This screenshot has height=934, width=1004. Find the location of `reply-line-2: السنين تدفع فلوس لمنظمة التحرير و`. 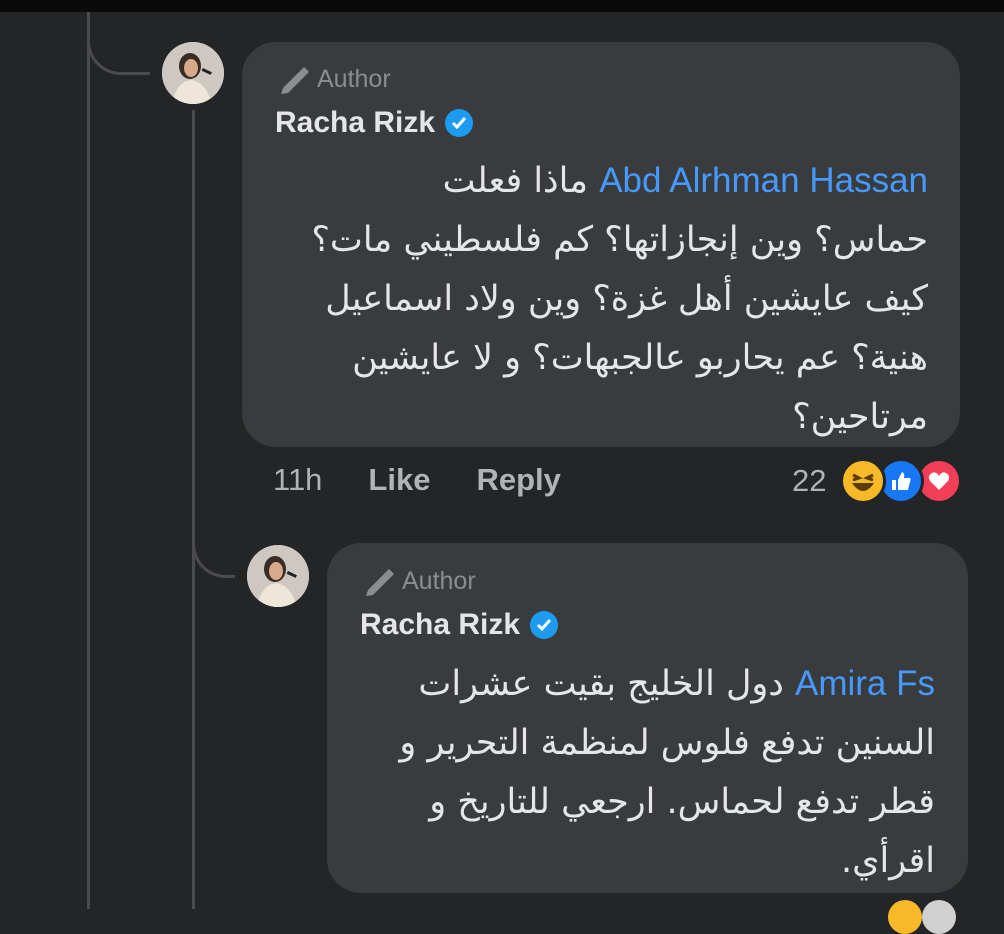

reply-line-2: السنين تدفع فلوس لمنظمة التحرير و is located at coordinates (667, 743).